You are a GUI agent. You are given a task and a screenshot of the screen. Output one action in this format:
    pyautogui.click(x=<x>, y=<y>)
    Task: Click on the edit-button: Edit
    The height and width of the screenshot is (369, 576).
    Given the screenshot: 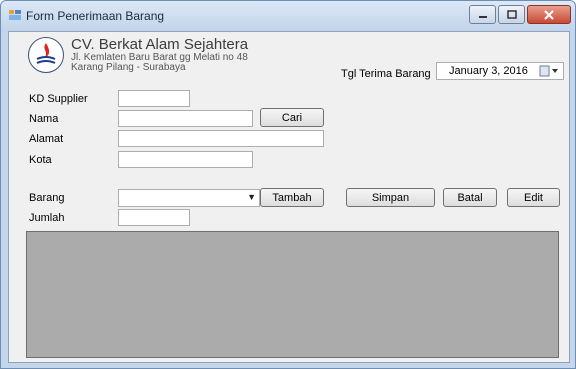 What is the action you would take?
    pyautogui.click(x=533, y=197)
    